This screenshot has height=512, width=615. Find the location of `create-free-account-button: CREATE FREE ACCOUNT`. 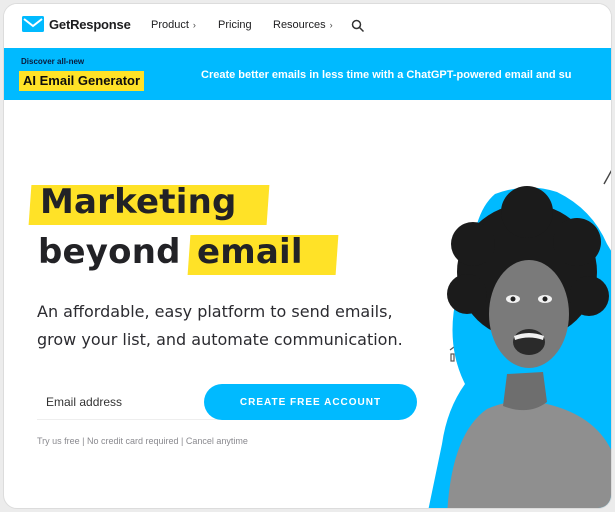

create-free-account-button: CREATE FREE ACCOUNT is located at coordinates (310, 402).